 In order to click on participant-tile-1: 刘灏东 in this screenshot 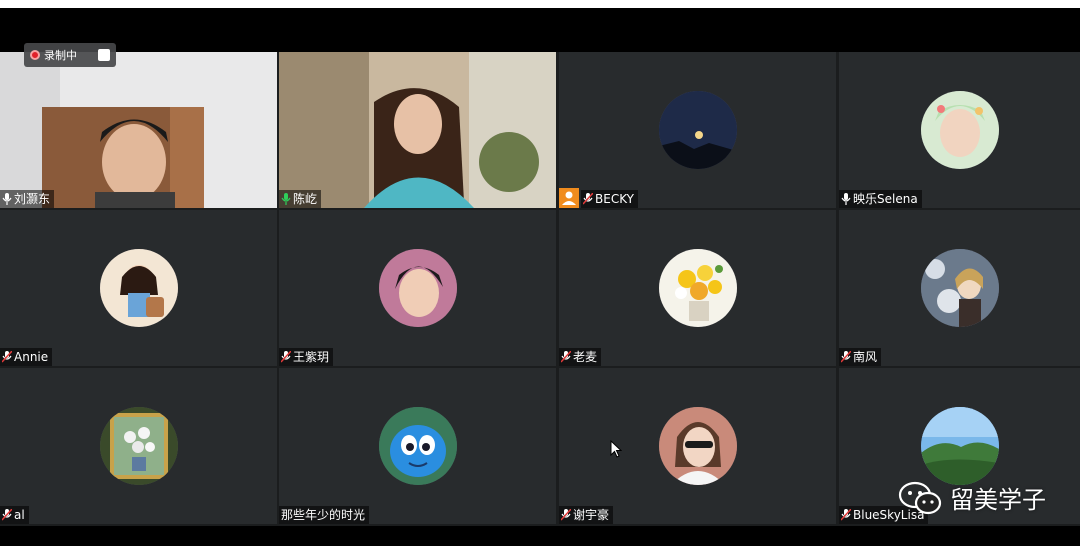, I will do `click(138, 130)`.